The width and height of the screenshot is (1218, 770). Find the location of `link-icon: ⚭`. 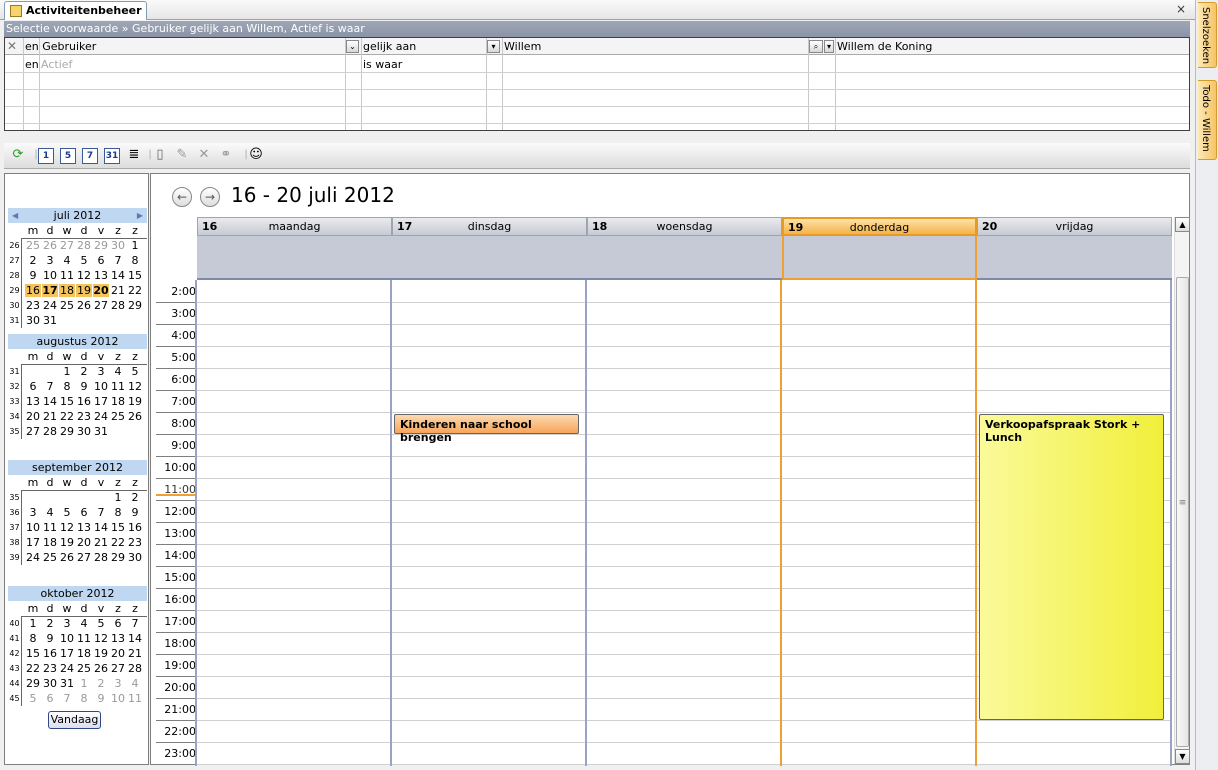

link-icon: ⚭ is located at coordinates (226, 156).